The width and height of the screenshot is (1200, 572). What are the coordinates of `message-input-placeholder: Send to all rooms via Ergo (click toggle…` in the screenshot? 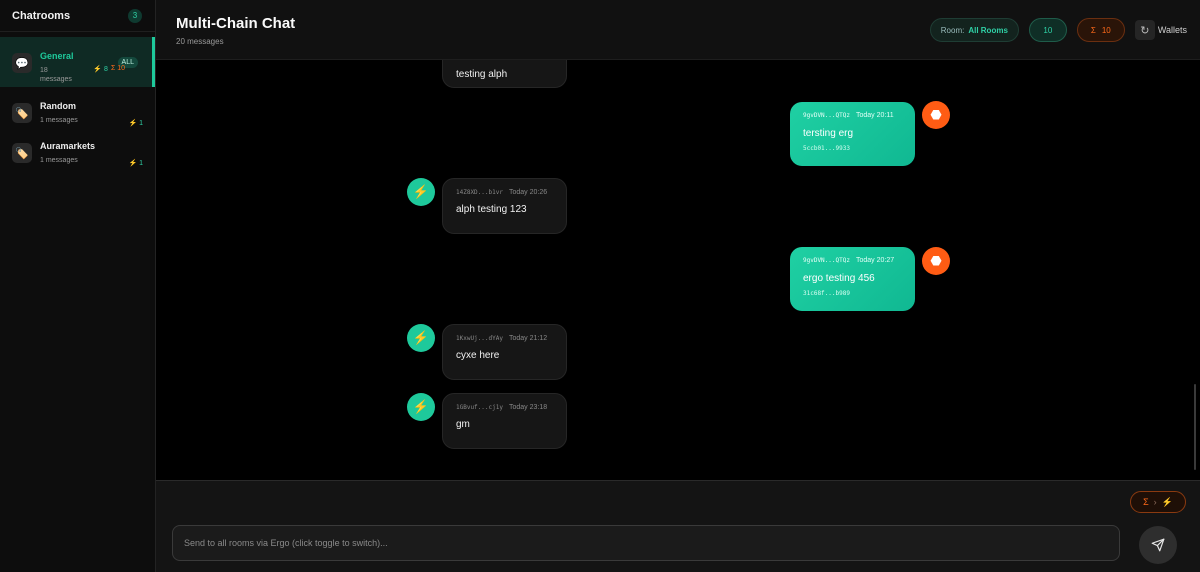 It's located at (286, 543).